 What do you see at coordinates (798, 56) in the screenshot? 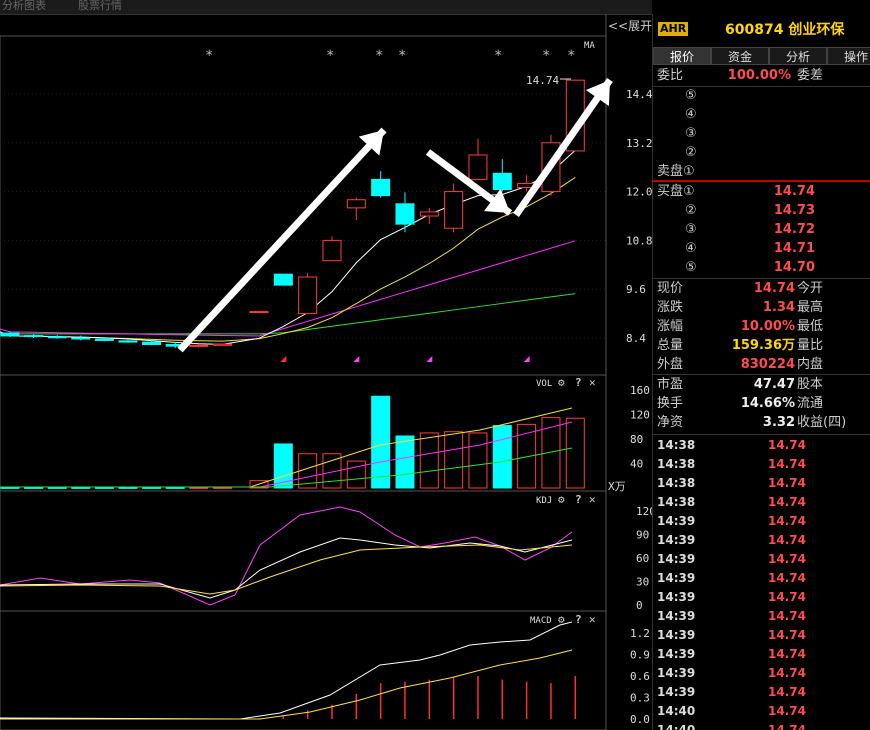
I see `tab-analysis: 分析` at bounding box center [798, 56].